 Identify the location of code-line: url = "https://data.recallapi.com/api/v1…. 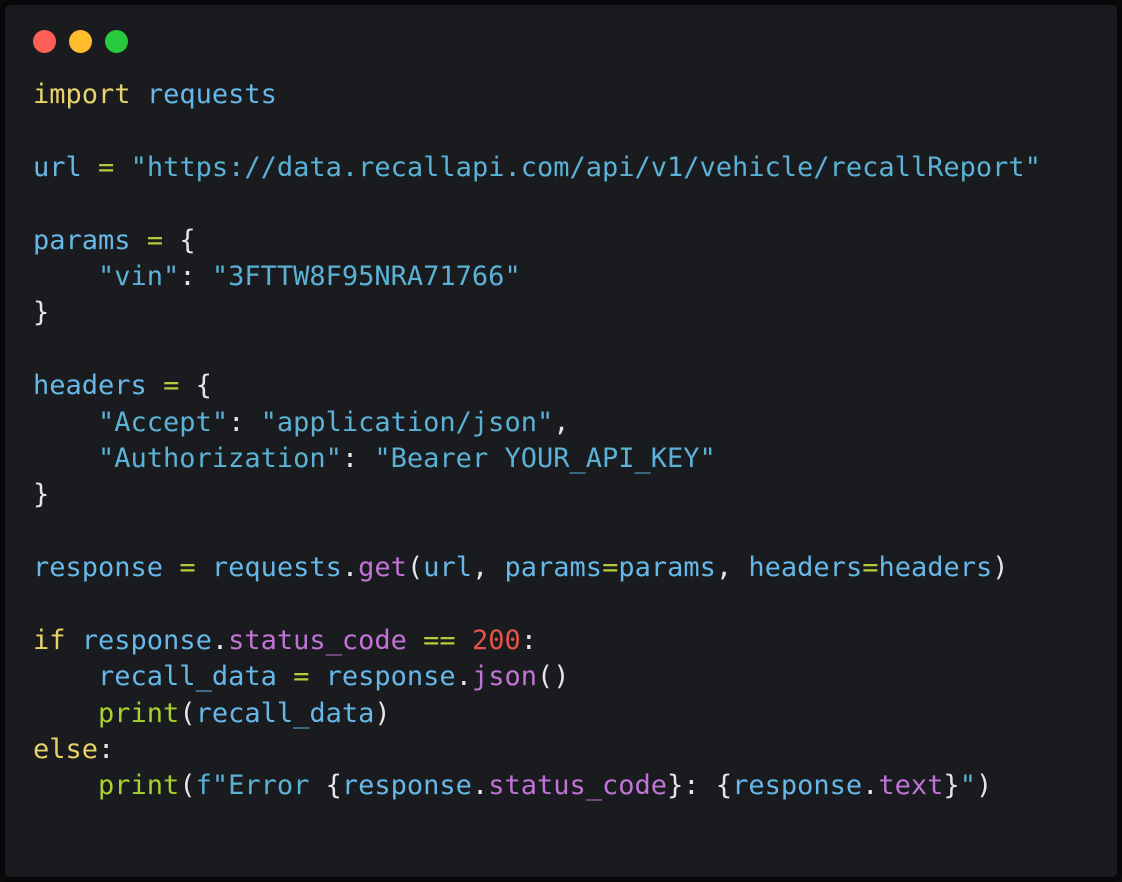
(575, 168).